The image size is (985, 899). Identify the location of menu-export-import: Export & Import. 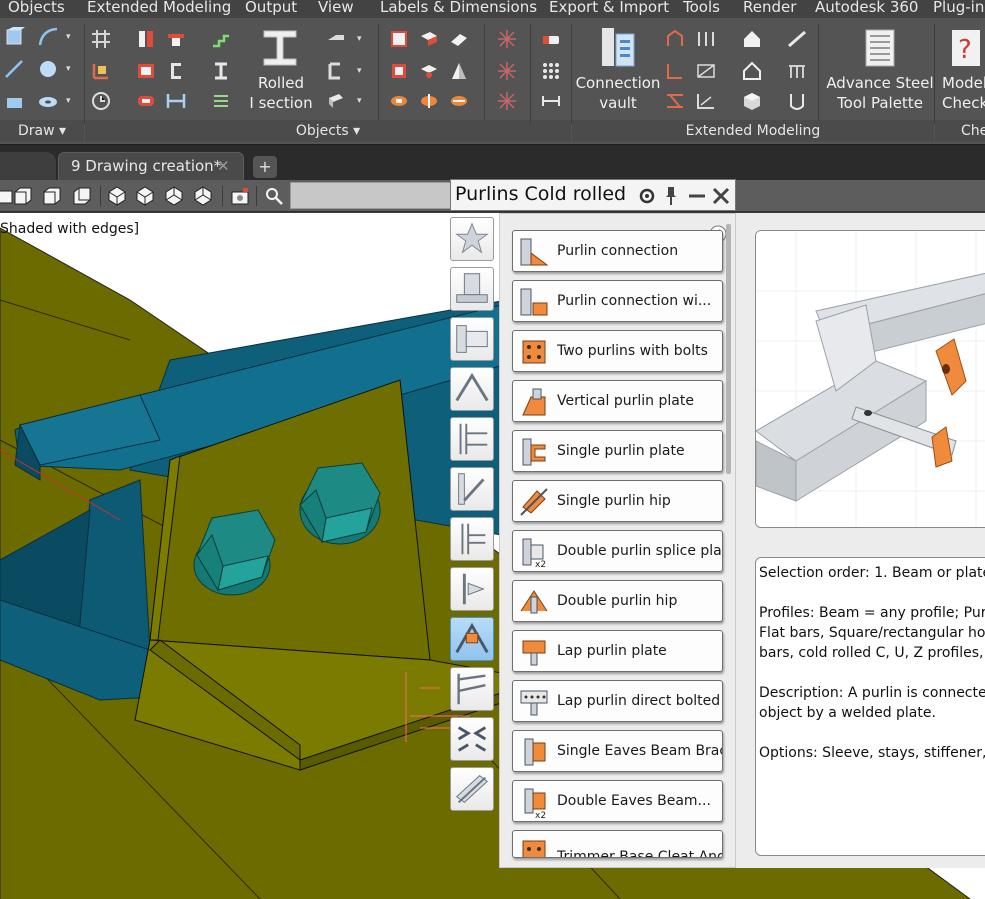
(609, 8).